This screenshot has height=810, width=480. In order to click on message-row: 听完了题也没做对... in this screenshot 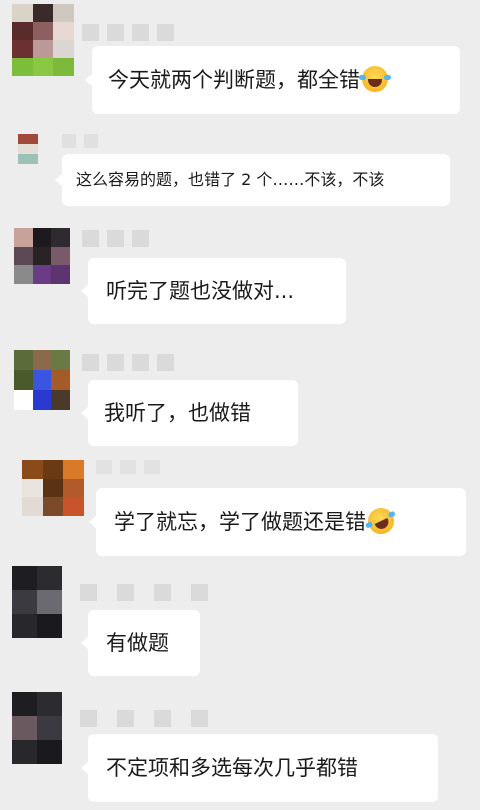, I will do `click(240, 277)`.